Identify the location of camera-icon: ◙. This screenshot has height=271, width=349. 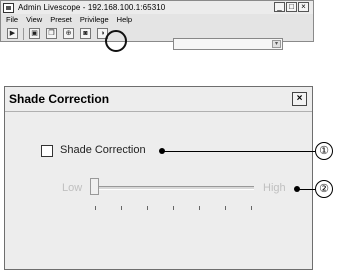
(85, 33).